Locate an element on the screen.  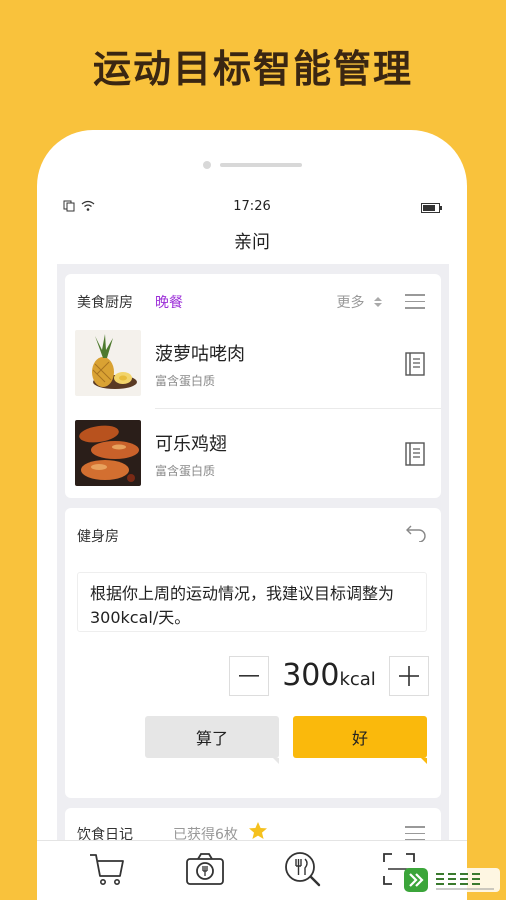
camera-icon is located at coordinates (205, 869).